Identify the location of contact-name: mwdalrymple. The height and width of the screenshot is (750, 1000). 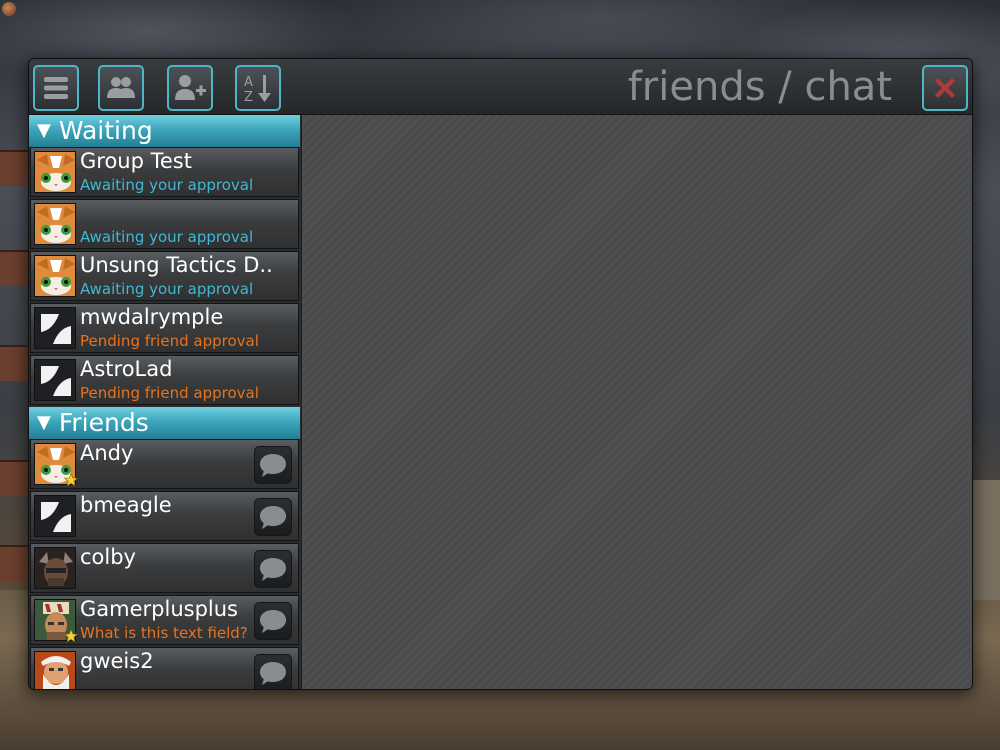
(152, 317).